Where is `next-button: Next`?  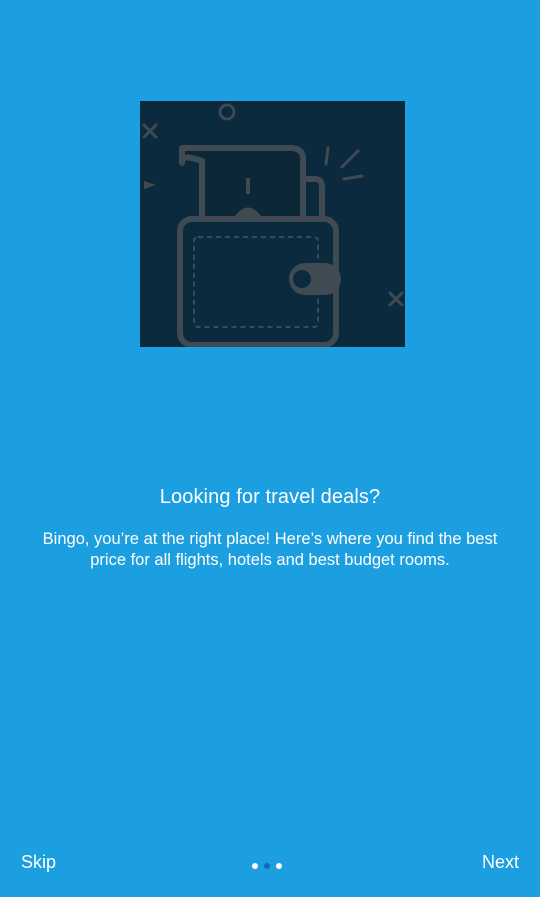
next-button: Next is located at coordinates (500, 862).